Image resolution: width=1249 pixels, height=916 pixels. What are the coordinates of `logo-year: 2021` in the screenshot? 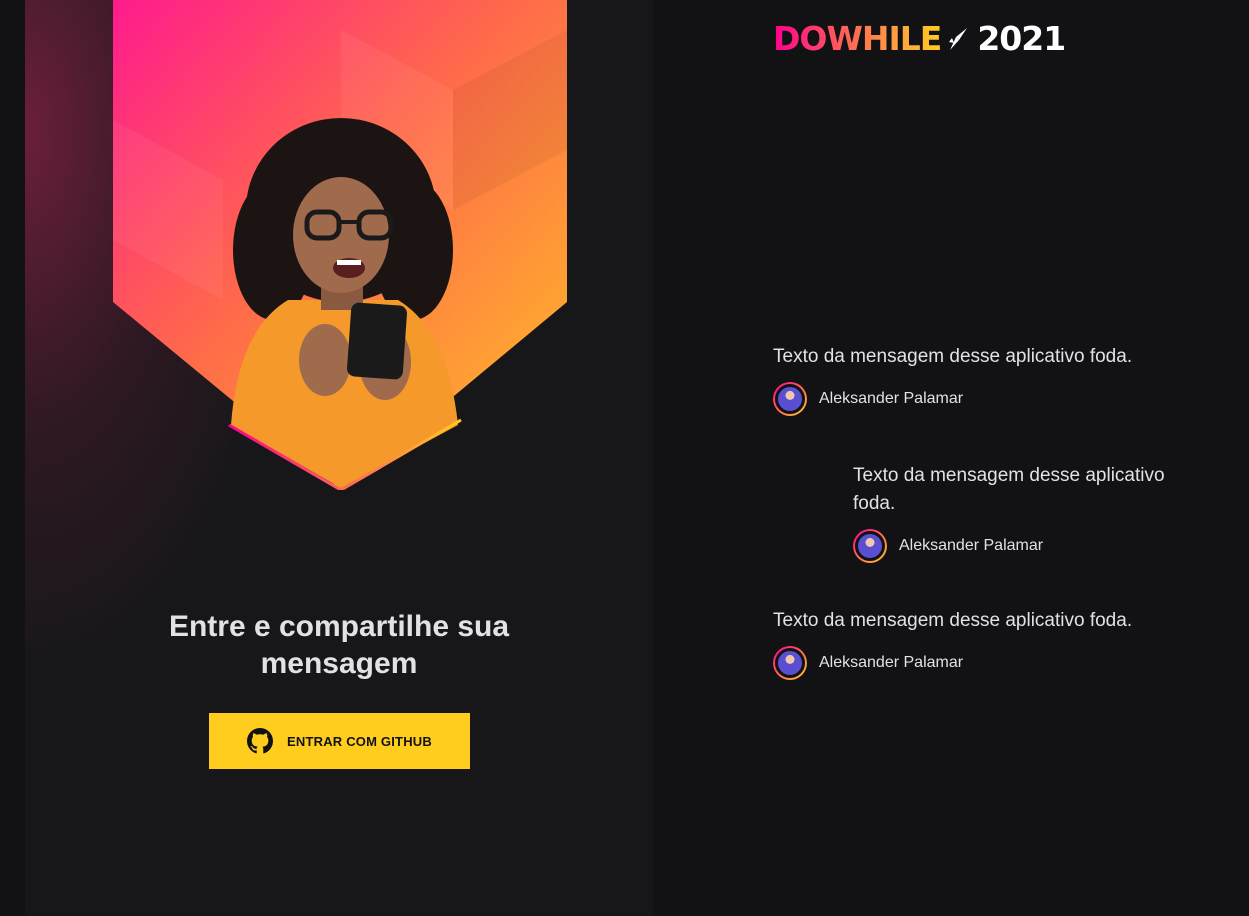 It's located at (1021, 38).